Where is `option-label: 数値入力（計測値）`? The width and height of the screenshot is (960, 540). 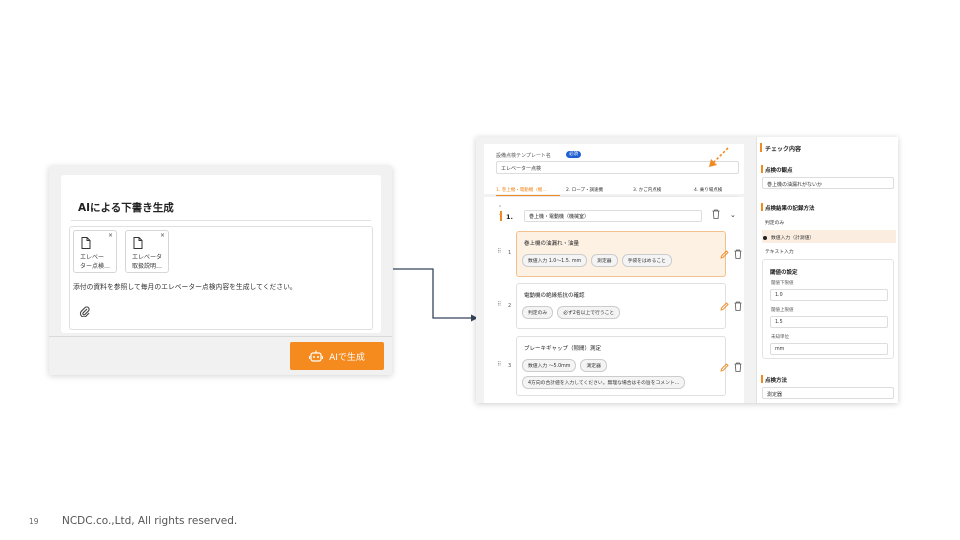 option-label: 数値入力（計測値） is located at coordinates (793, 238).